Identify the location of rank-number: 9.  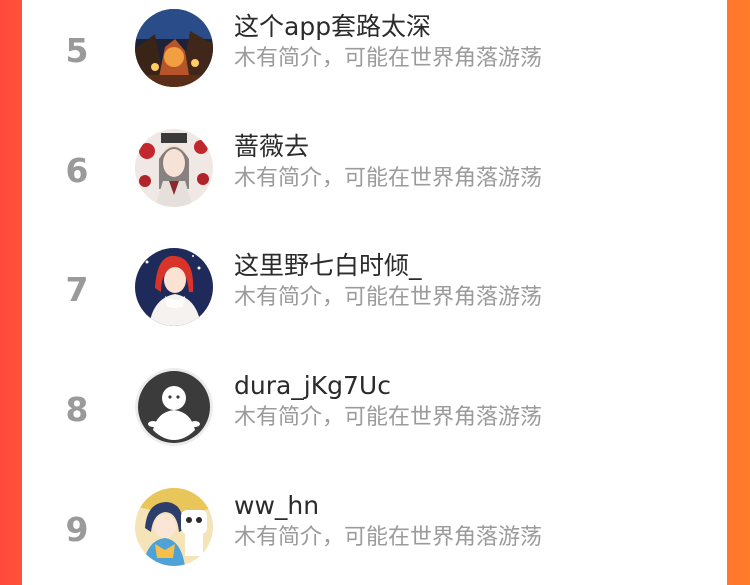
(77, 529).